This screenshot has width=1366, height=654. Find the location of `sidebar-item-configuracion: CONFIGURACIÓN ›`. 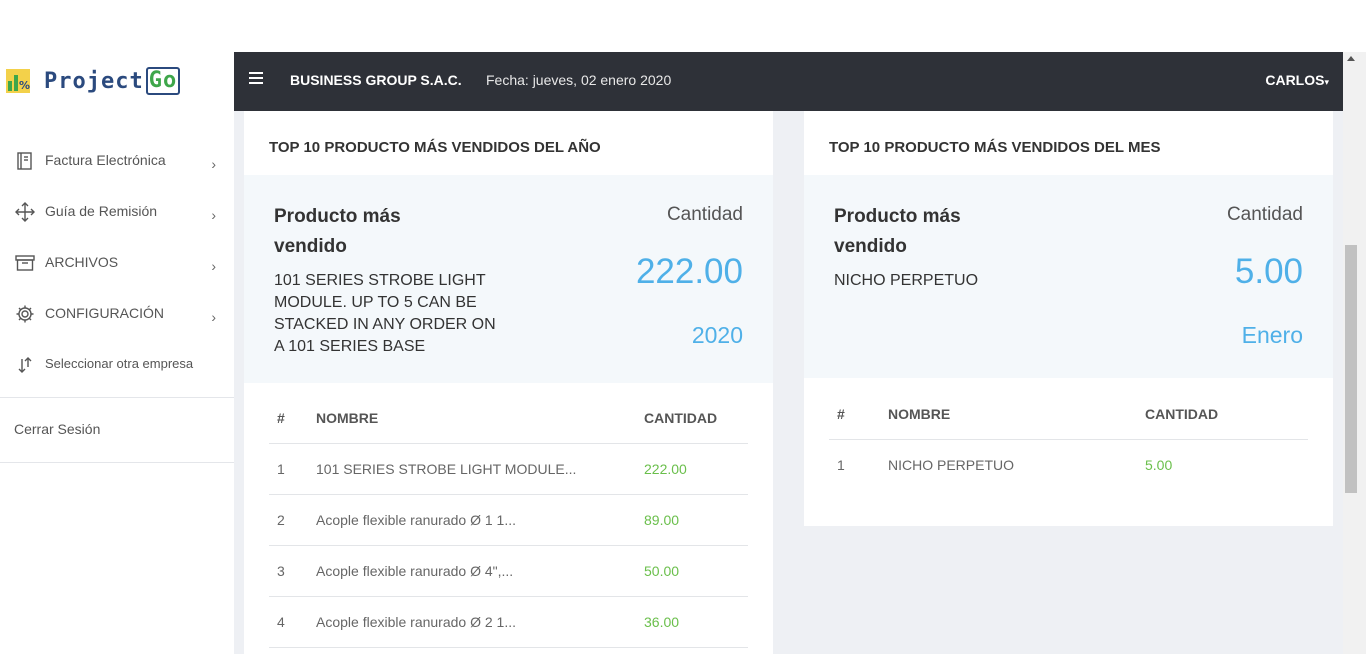

sidebar-item-configuracion: CONFIGURACIÓN › is located at coordinates (117, 316).